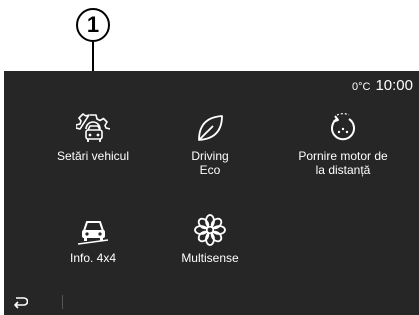 This screenshot has height=315, width=419. What do you see at coordinates (93, 25) in the screenshot?
I see `callout-number: 1` at bounding box center [93, 25].